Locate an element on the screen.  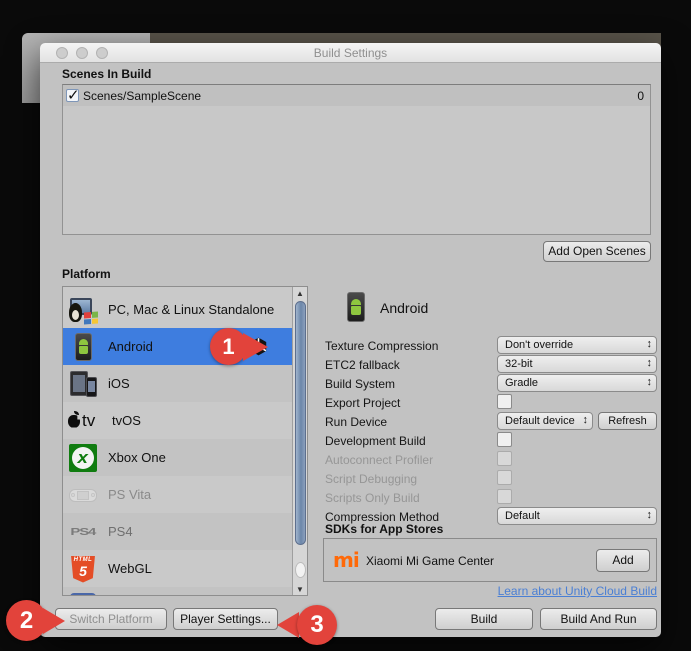
setting-build-system: Build System Gradle is located at coordinates (491, 383).